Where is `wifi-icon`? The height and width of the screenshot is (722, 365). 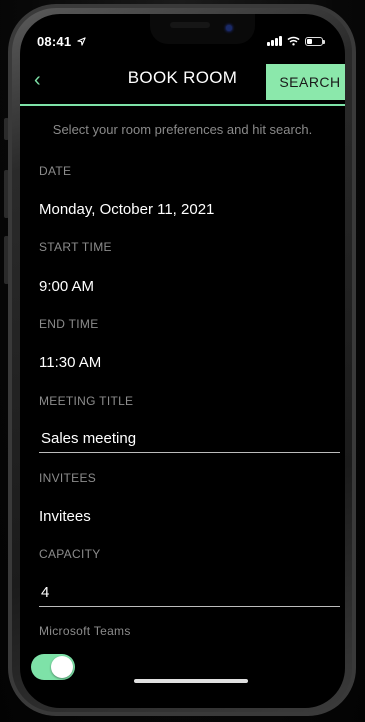
wifi-icon is located at coordinates (293, 41).